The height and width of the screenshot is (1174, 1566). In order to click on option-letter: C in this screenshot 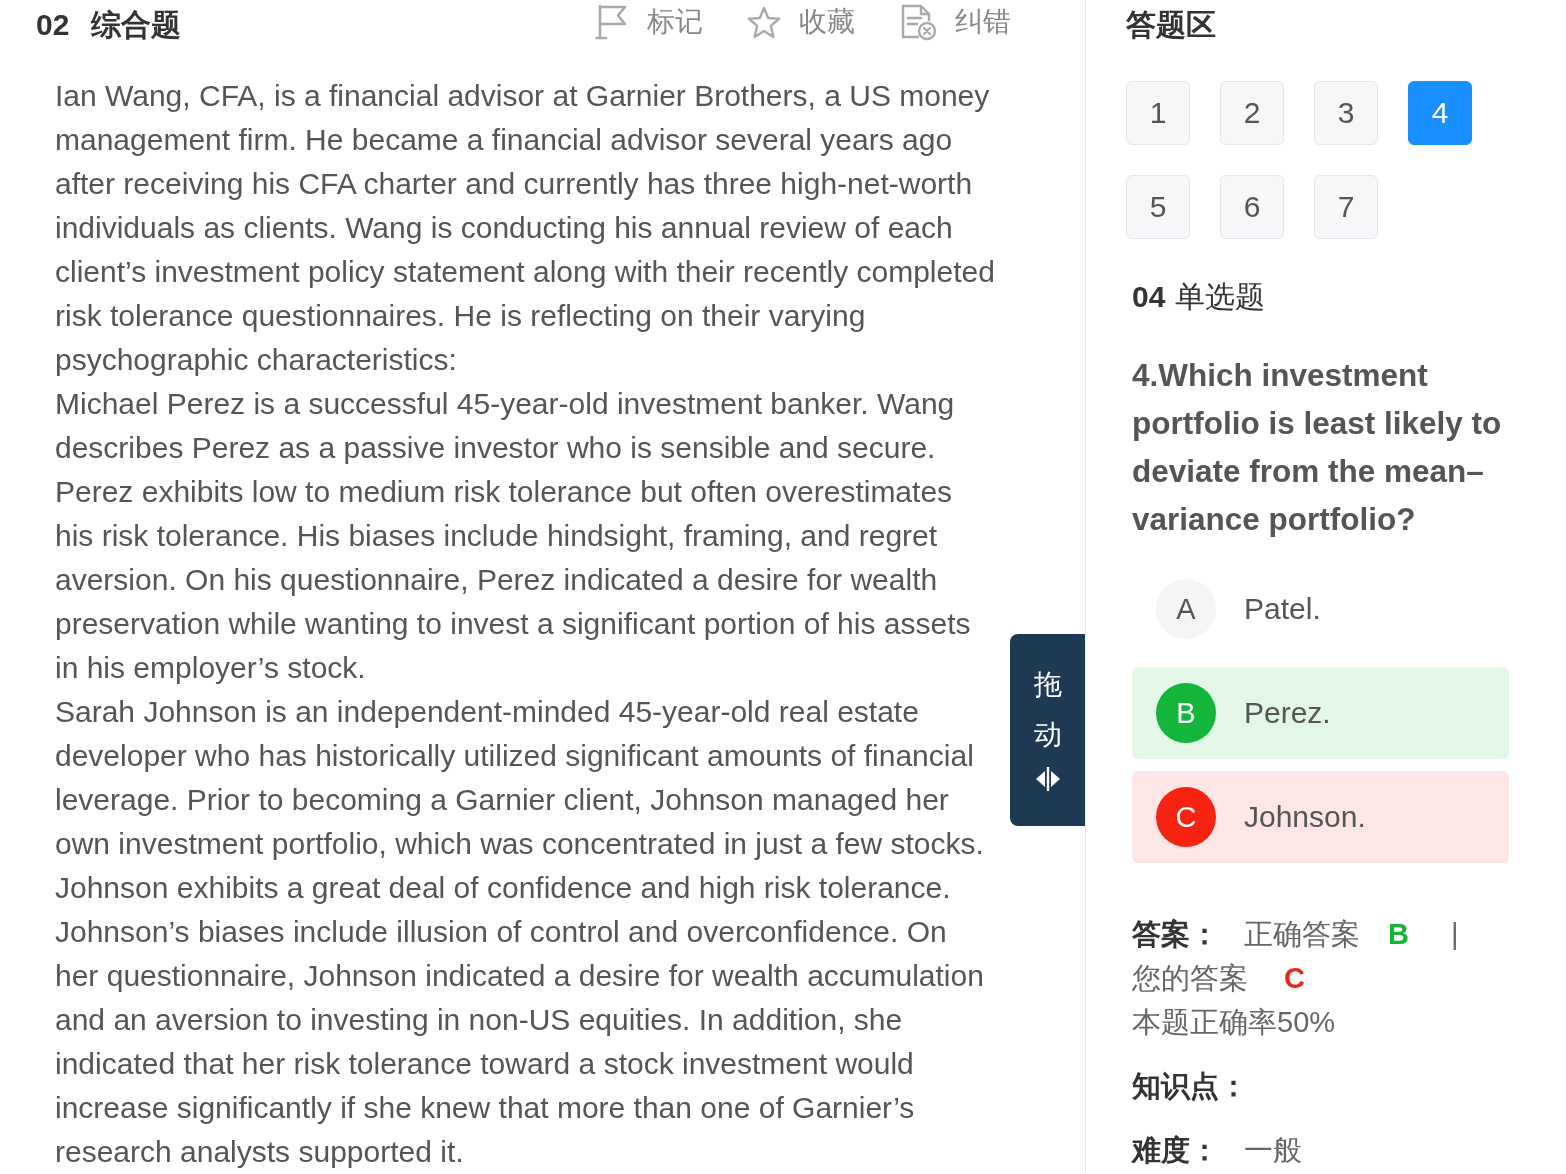, I will do `click(1186, 817)`.